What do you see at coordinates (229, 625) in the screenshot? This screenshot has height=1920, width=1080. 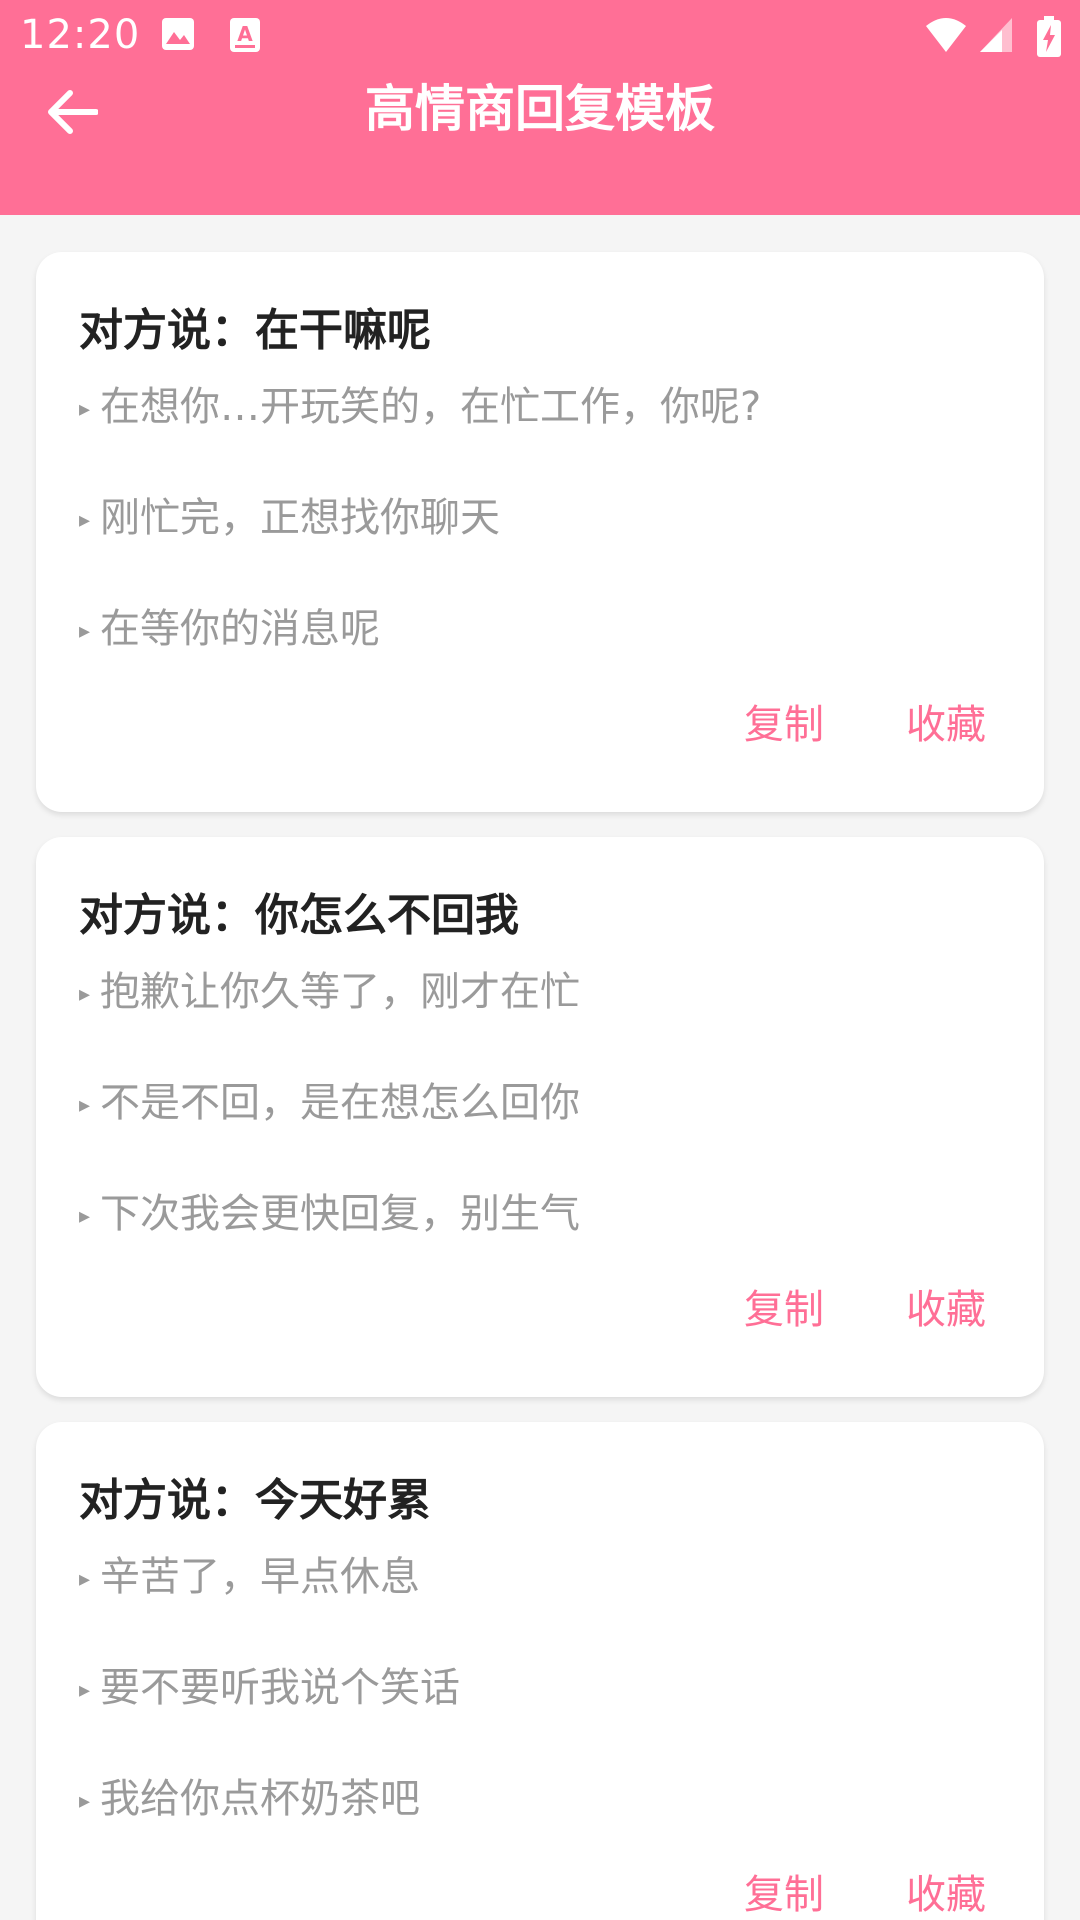 I see `reply-item: ▸ 在等你的消息呢` at bounding box center [229, 625].